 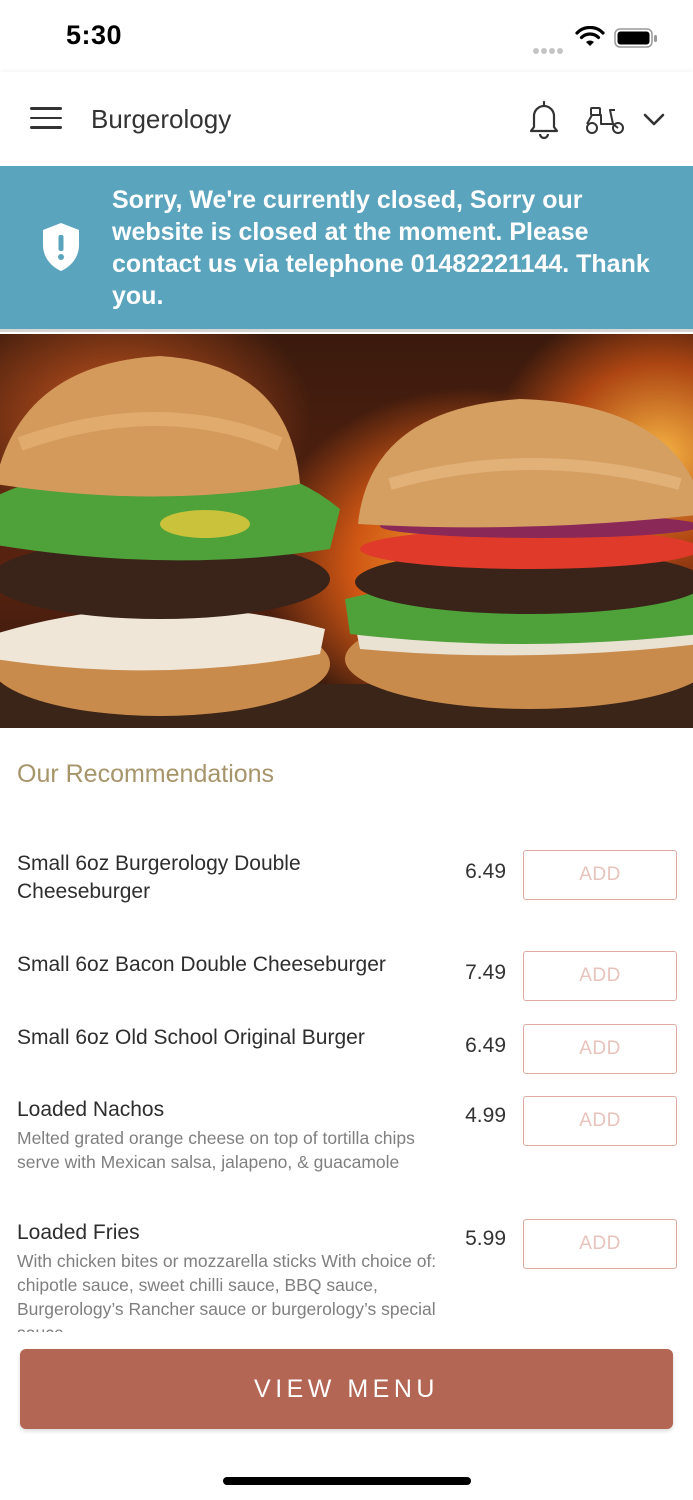 I want to click on app-header: Burgerology, so click(x=346, y=119).